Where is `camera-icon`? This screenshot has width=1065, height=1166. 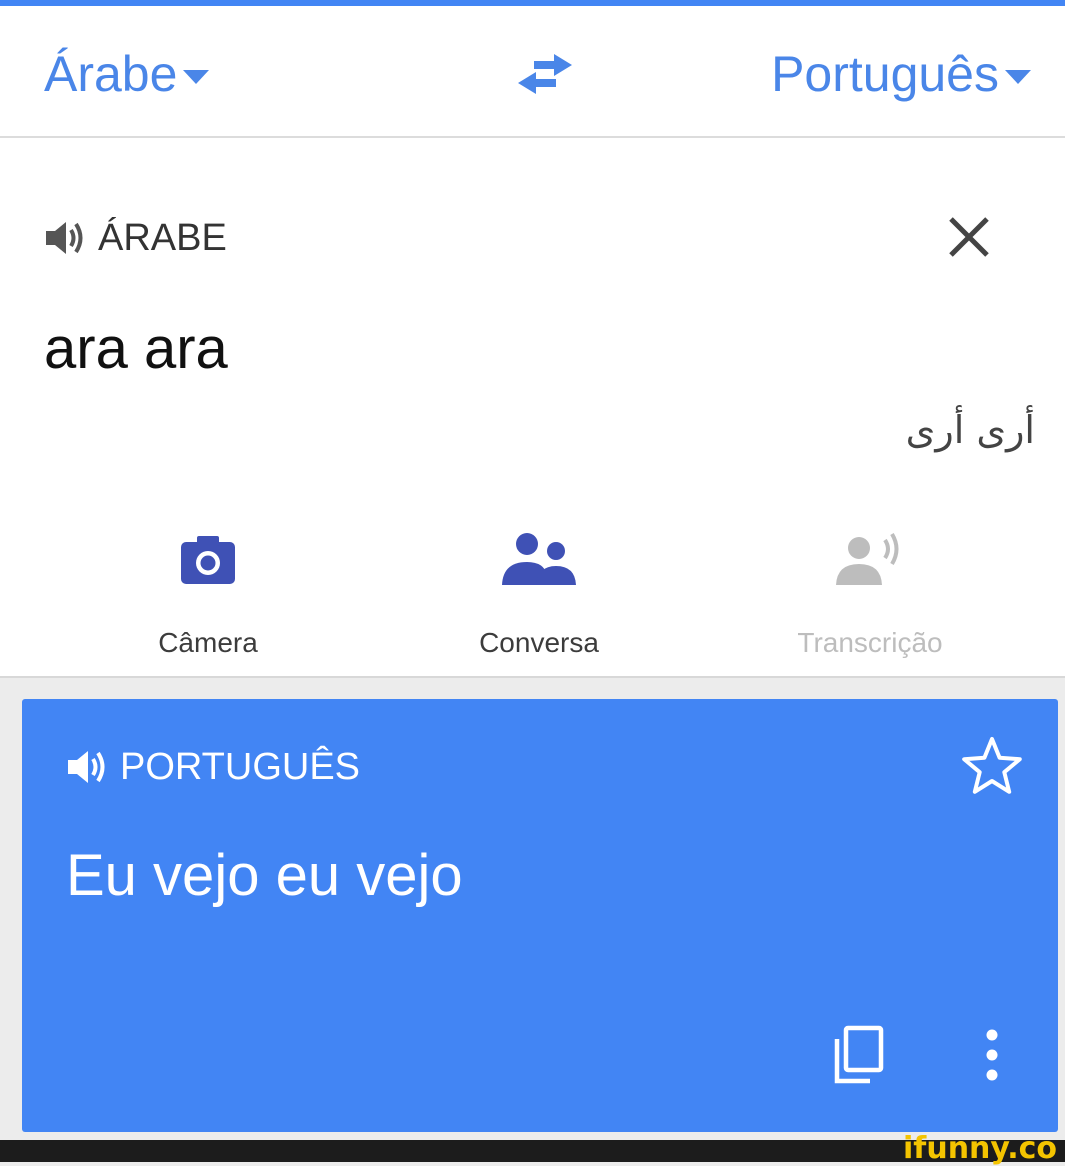
camera-icon is located at coordinates (208, 560).